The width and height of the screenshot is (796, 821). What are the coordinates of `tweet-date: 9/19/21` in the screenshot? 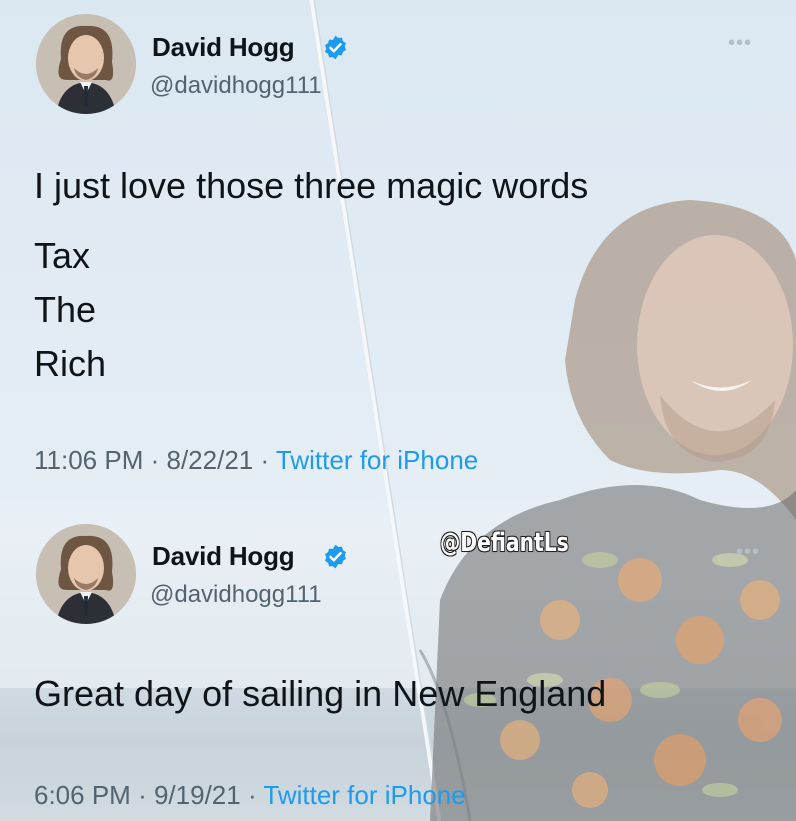 It's located at (197, 795).